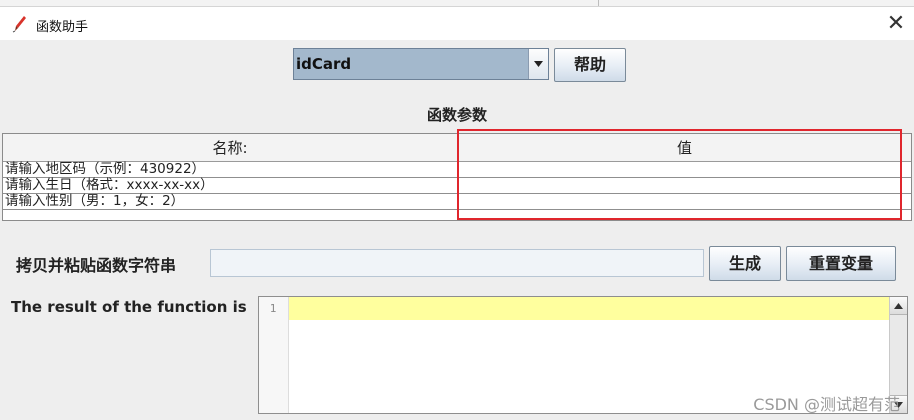 The image size is (914, 420). Describe the element at coordinates (324, 64) in the screenshot. I see `function-select-value: idCard` at that location.